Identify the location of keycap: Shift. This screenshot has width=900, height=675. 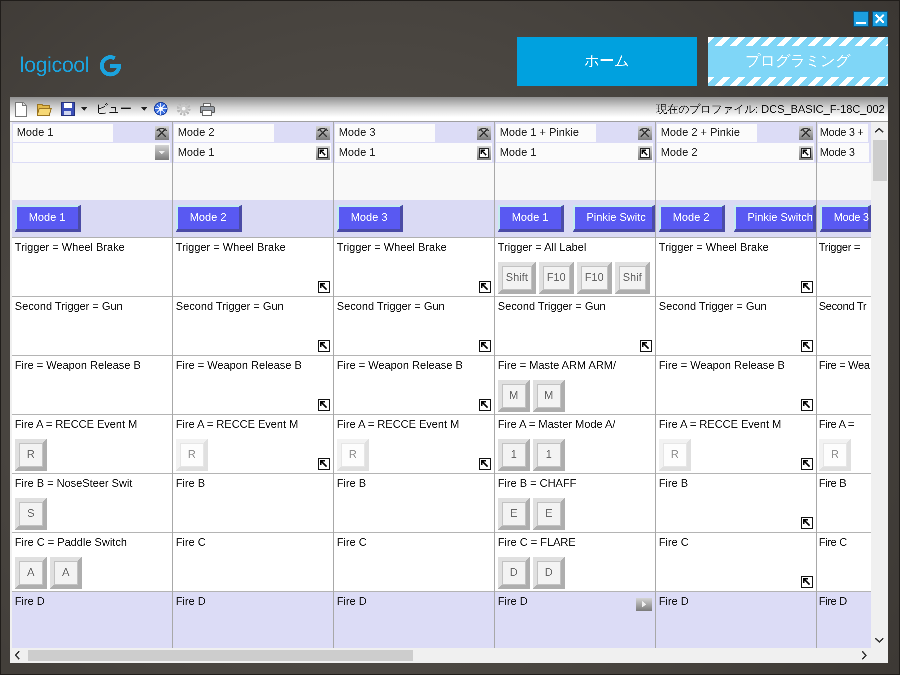
(517, 278).